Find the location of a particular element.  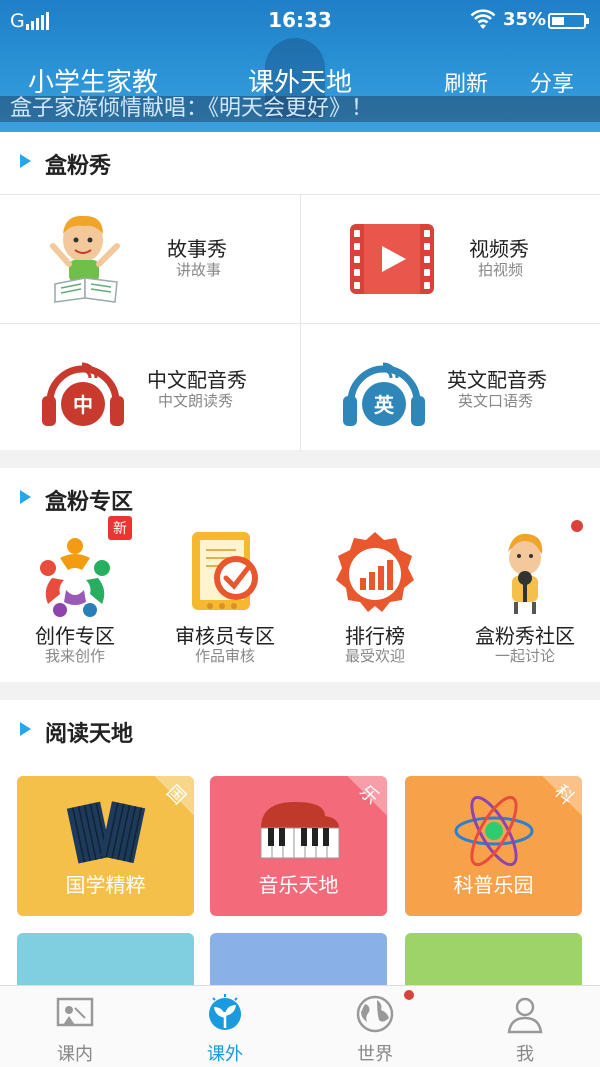

video-show-item: 视频秀 拍视频 is located at coordinates (450, 259).